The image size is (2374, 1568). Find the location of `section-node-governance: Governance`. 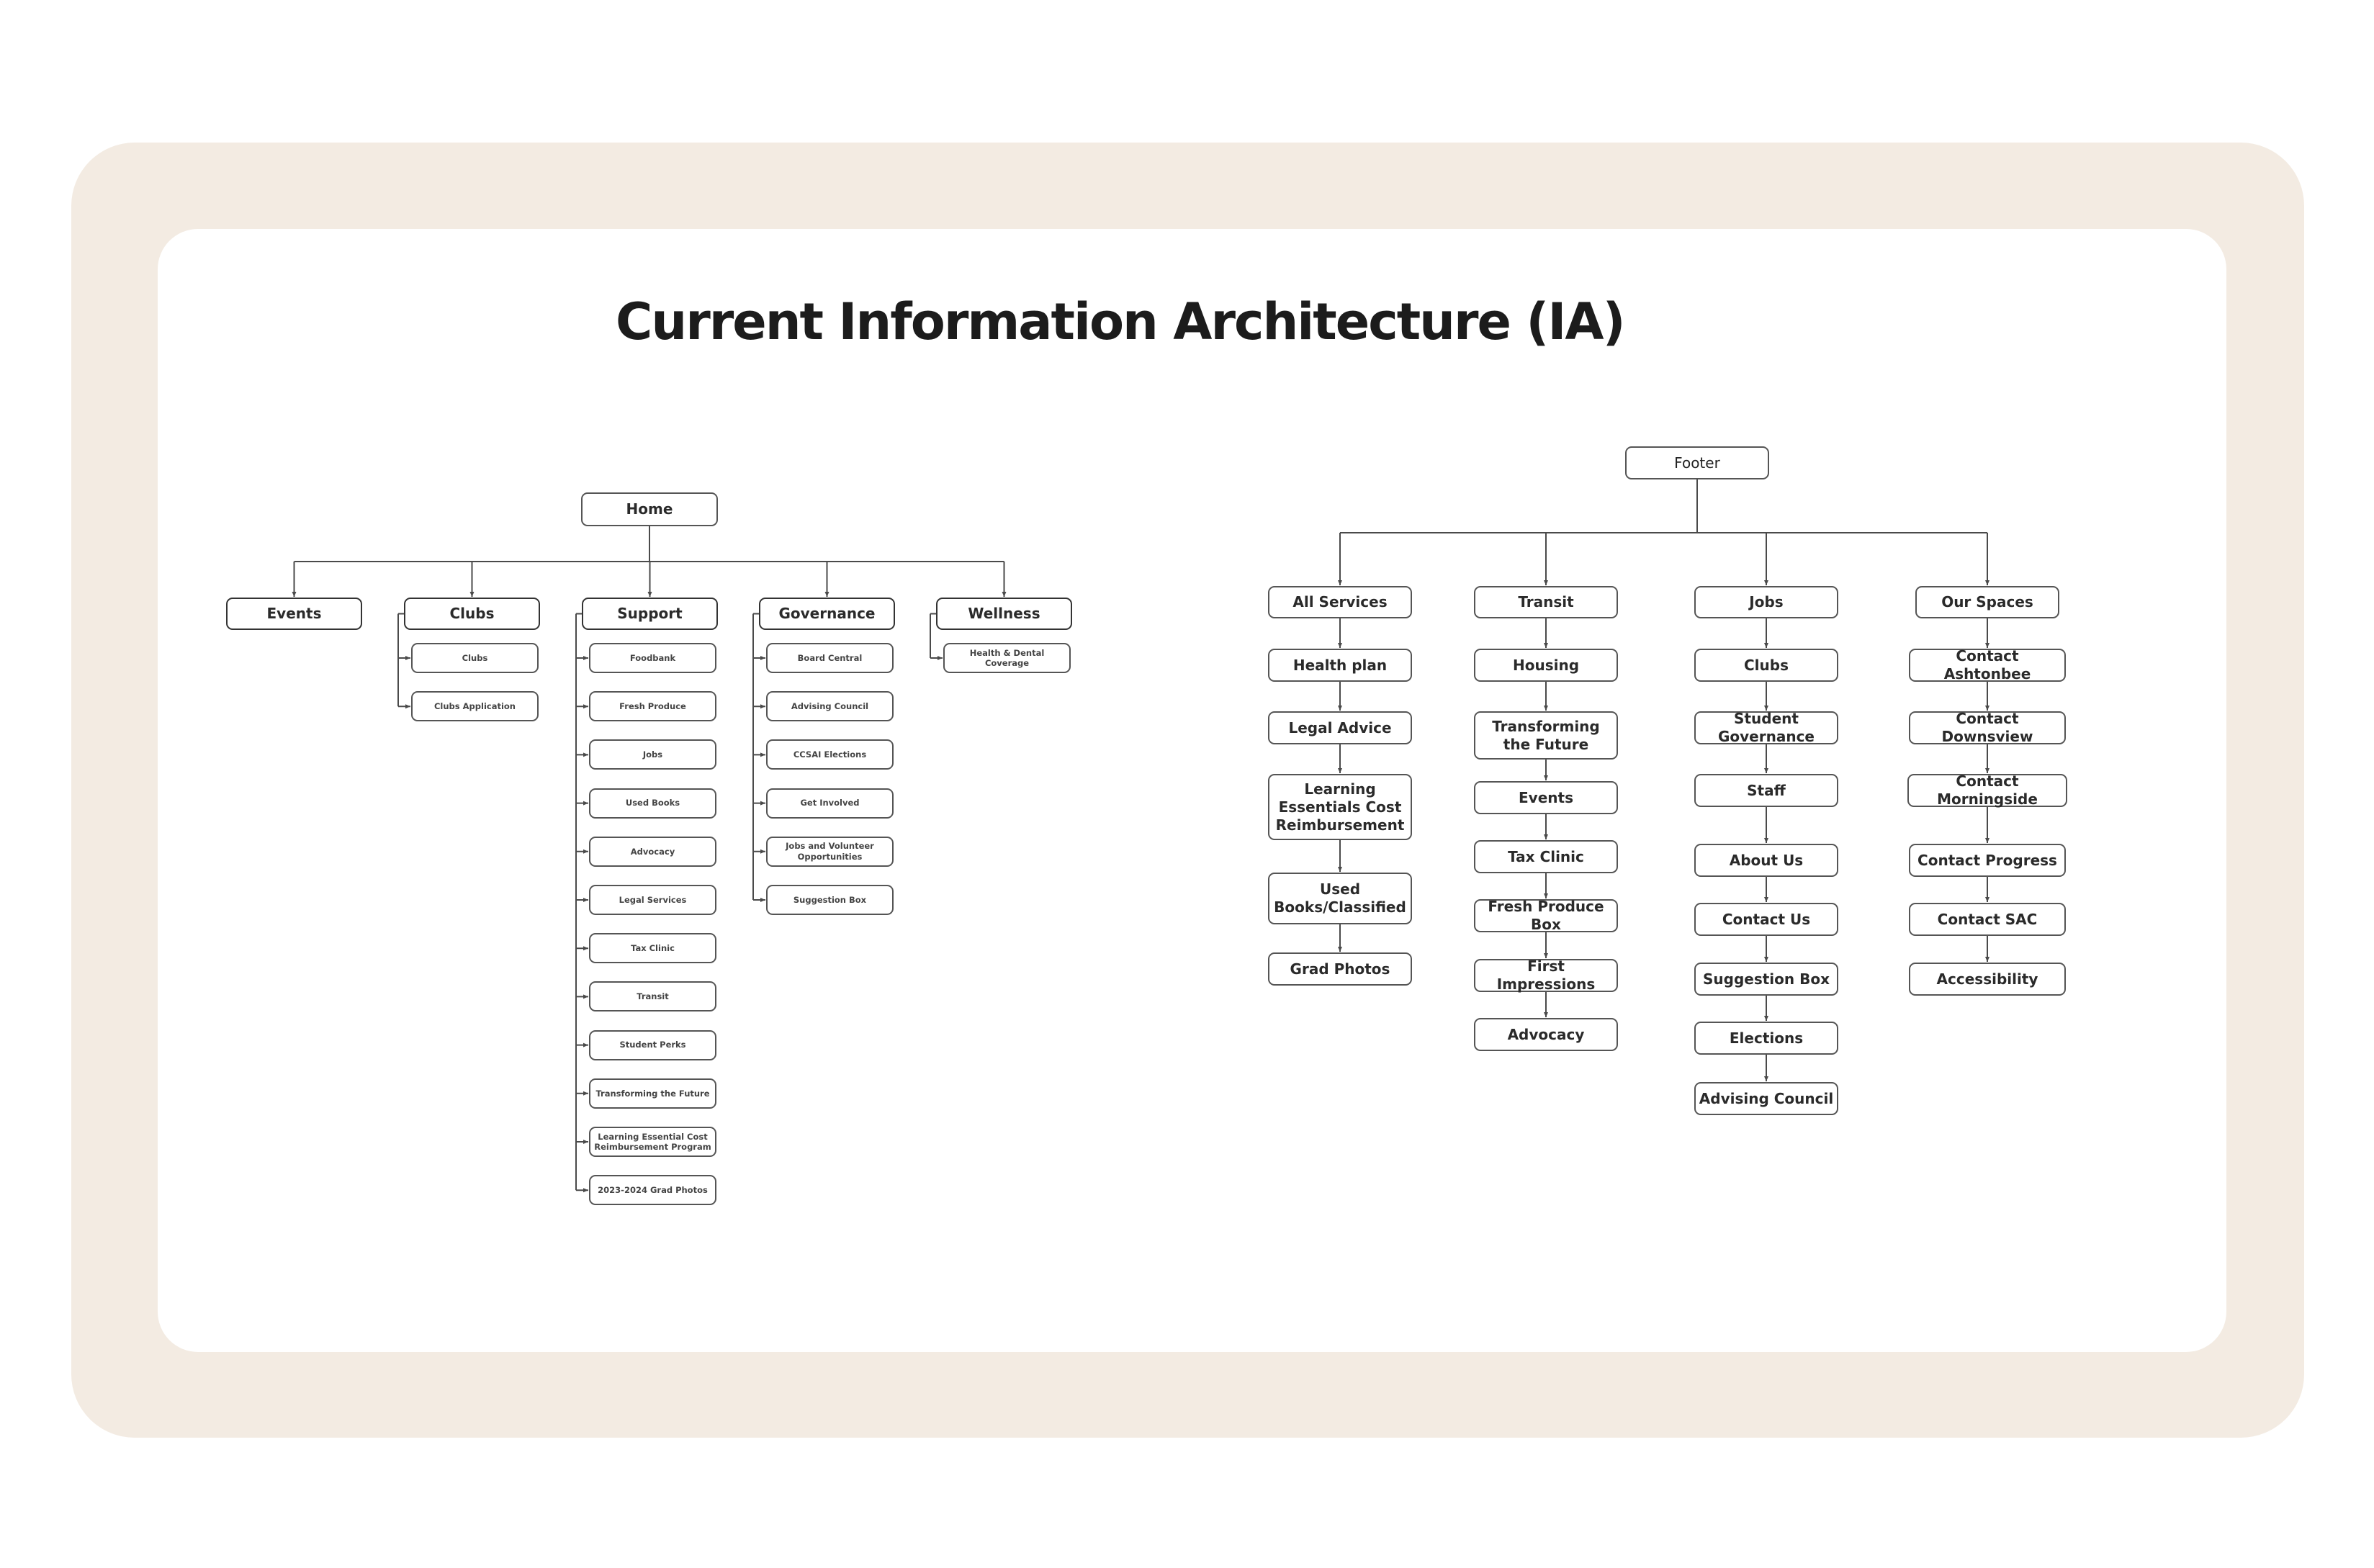

section-node-governance: Governance is located at coordinates (827, 614).